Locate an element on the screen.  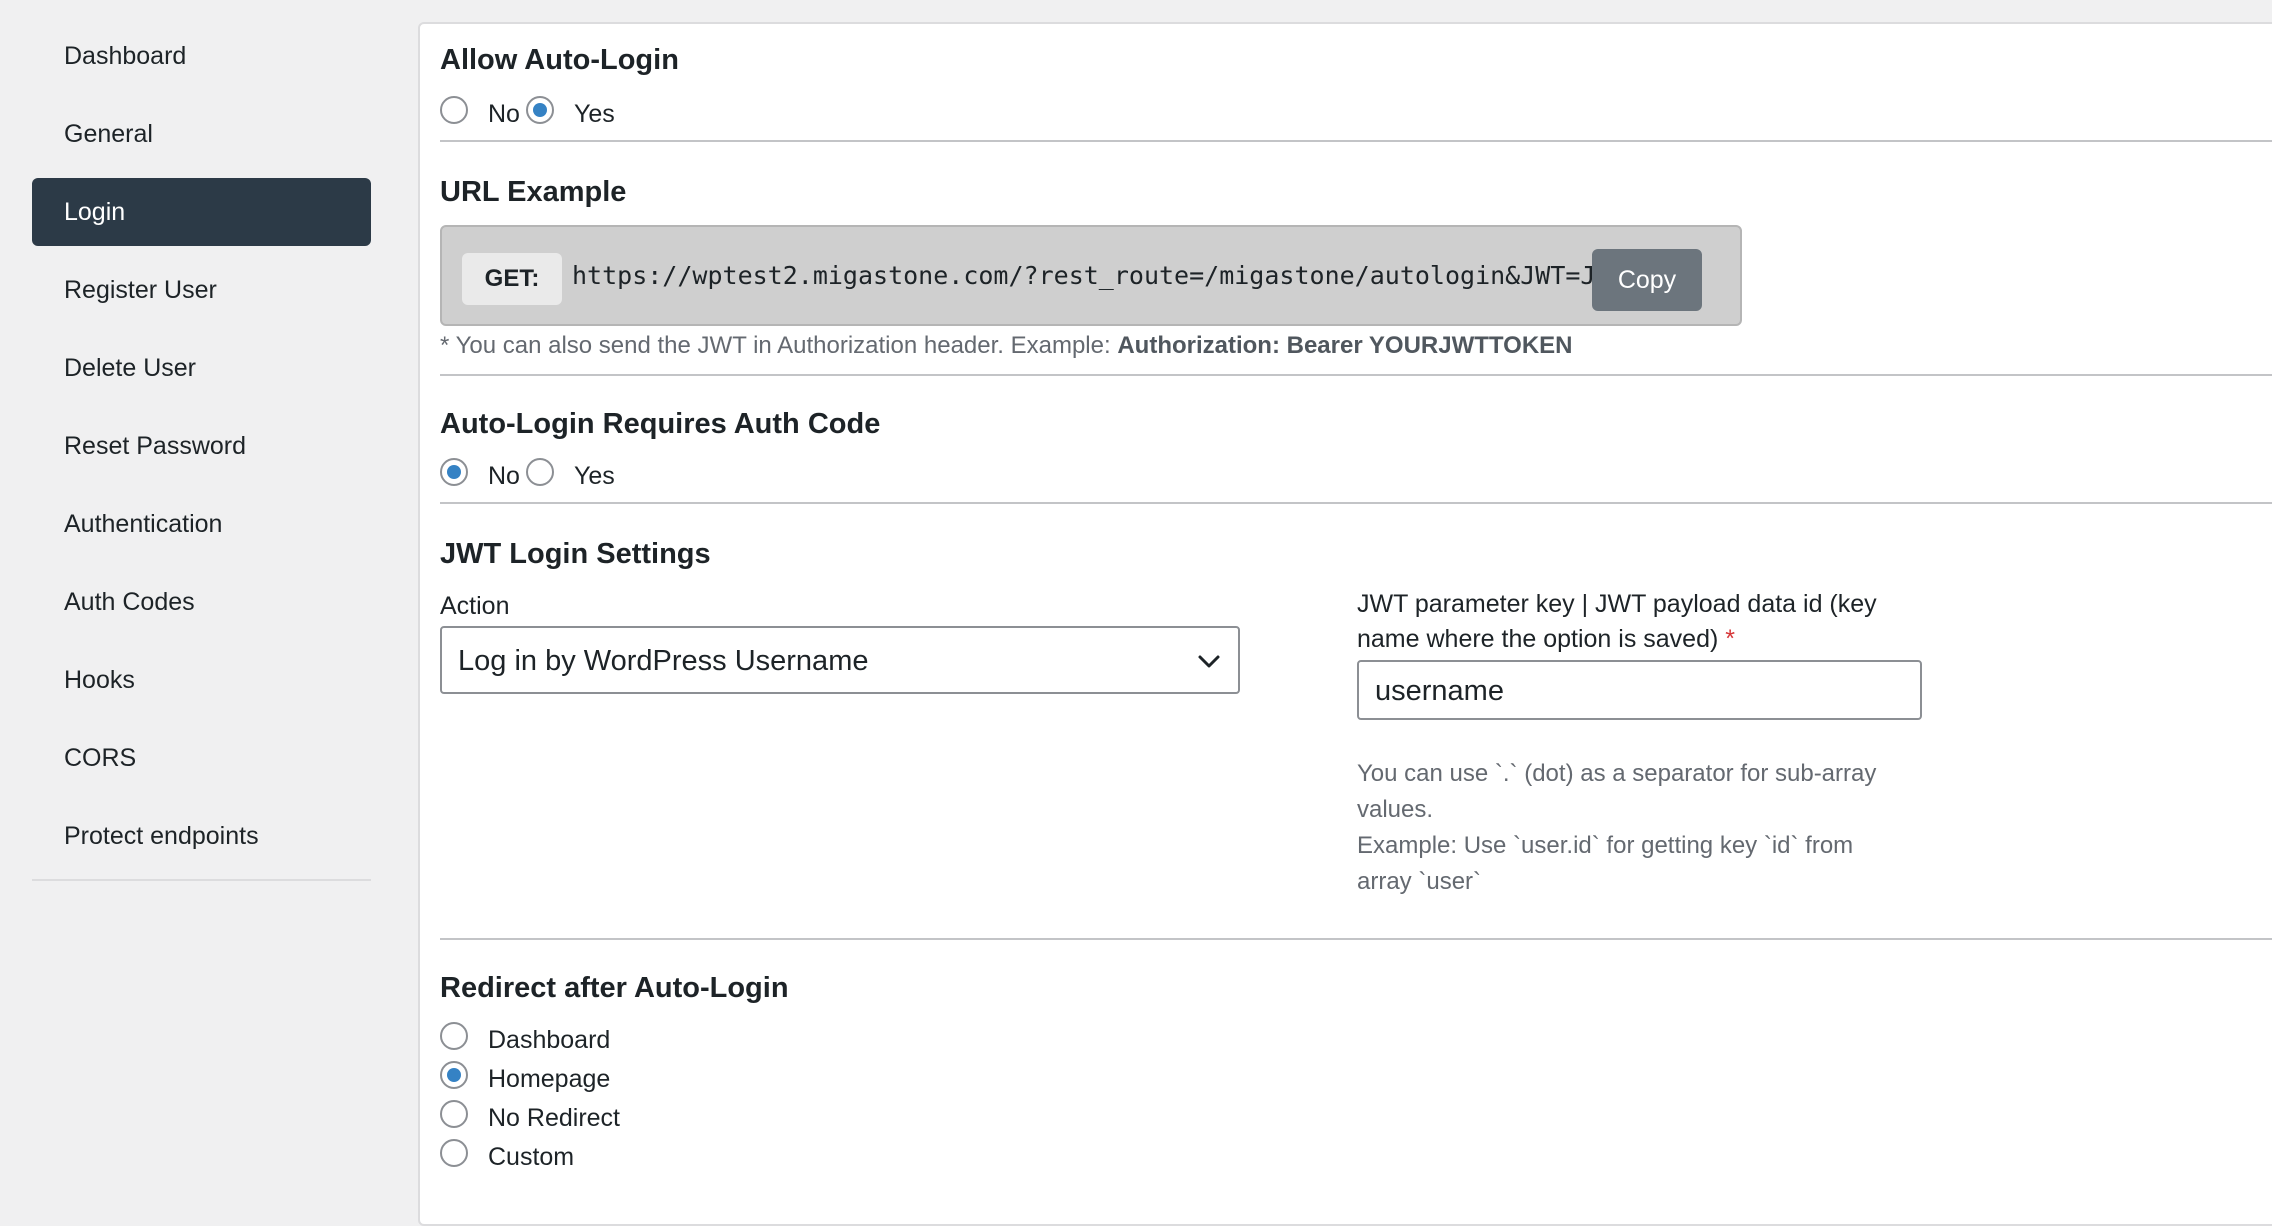
sidebar-item-hooks: Hooks is located at coordinates (201, 680).